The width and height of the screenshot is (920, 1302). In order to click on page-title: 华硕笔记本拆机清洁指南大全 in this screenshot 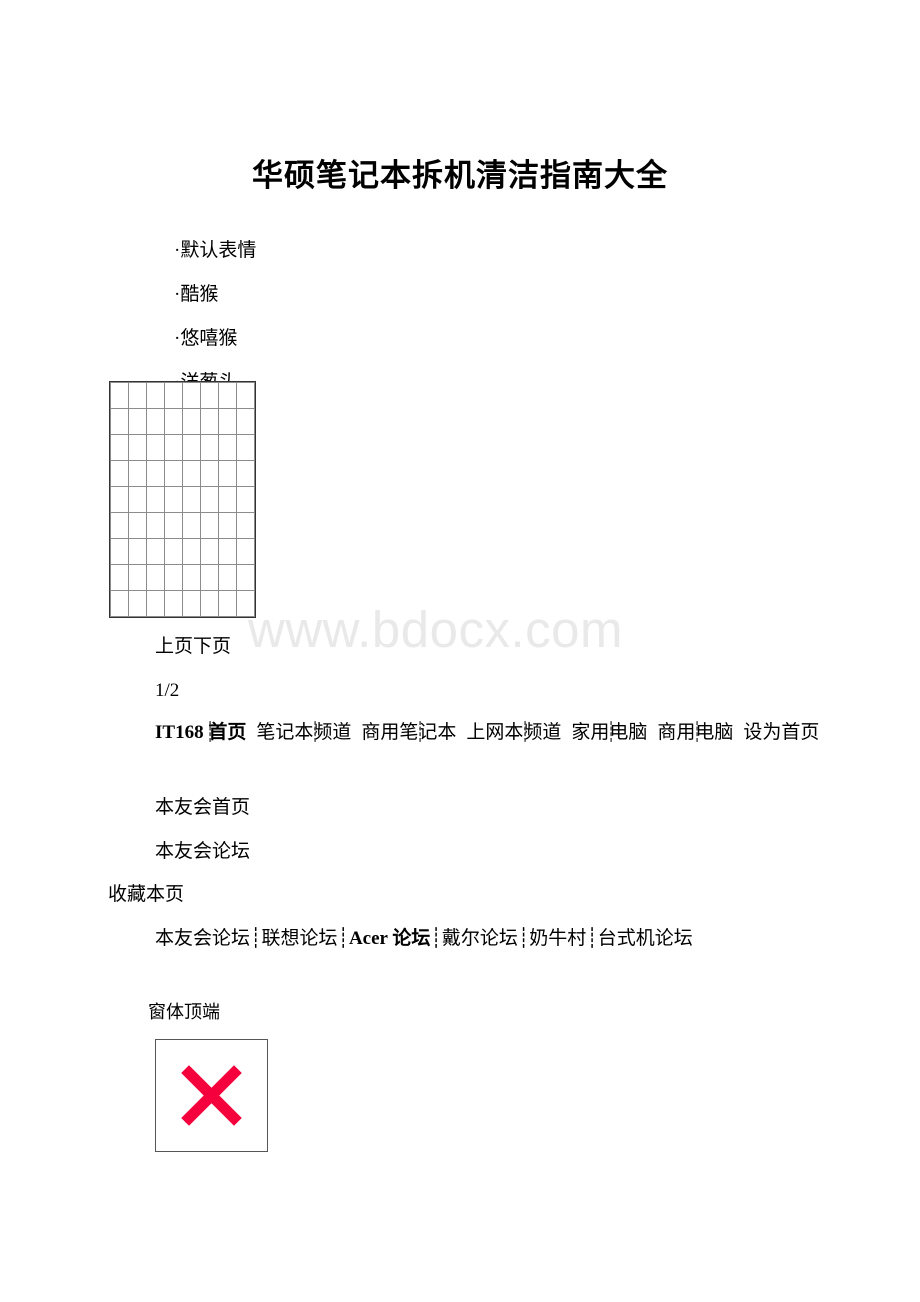, I will do `click(460, 175)`.